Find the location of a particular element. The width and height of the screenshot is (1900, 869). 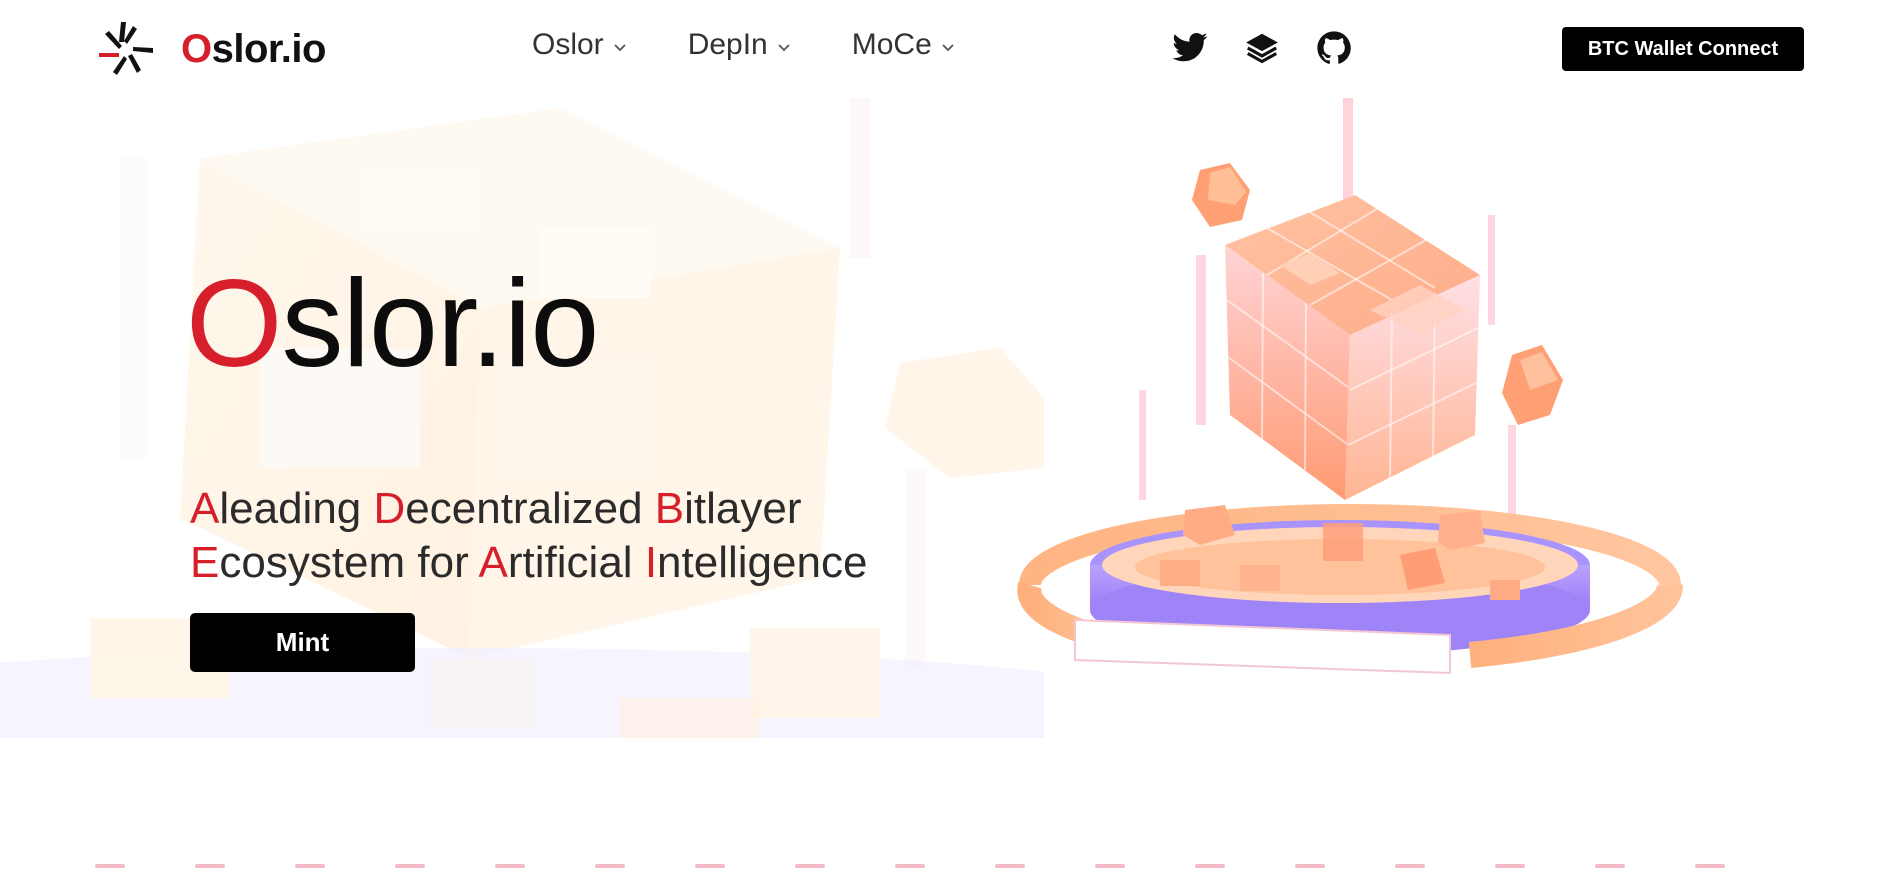

hero-title-initial: O is located at coordinates (234, 324).